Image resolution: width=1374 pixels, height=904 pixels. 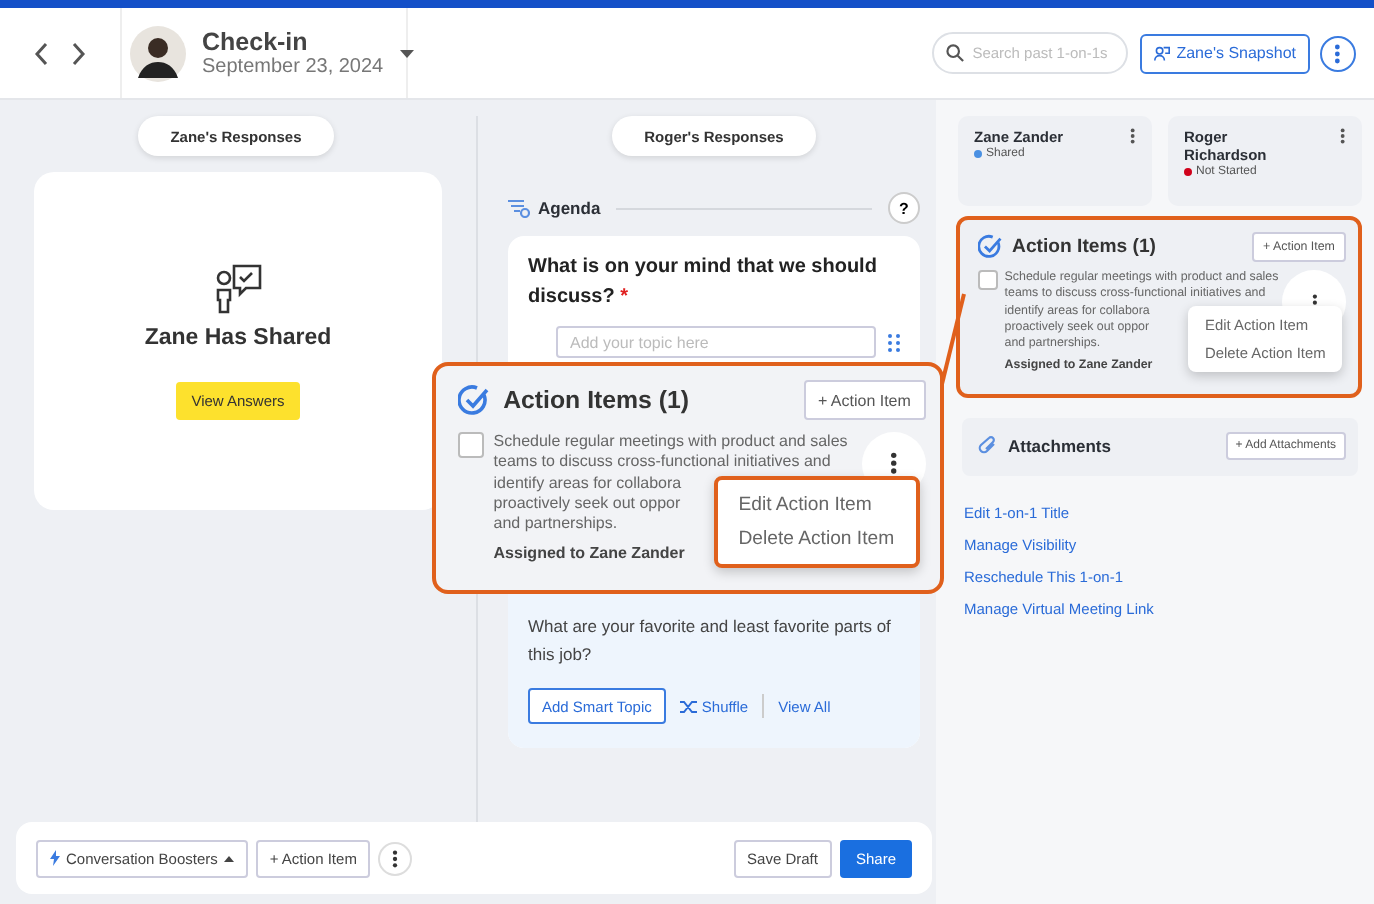 I want to click on attachments-title: Attachments, so click(x=1059, y=446).